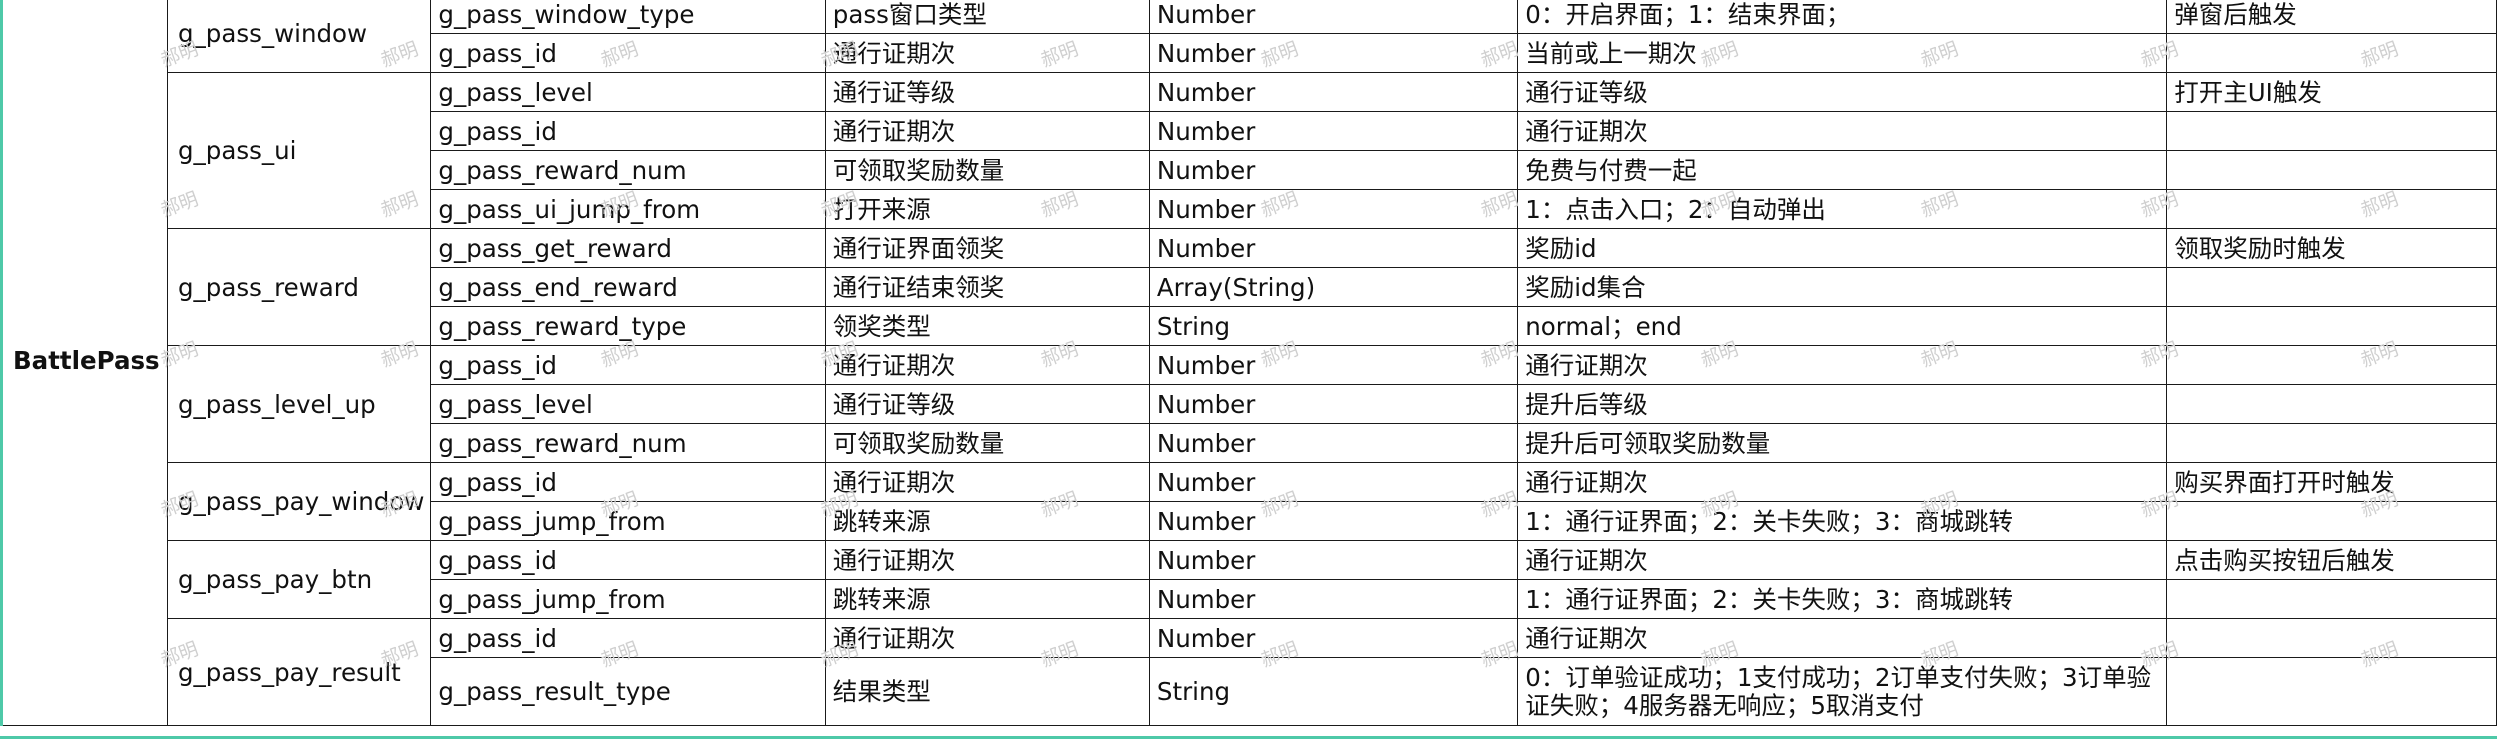  I want to click on param-desc-cell: 领奖类型, so click(987, 326).